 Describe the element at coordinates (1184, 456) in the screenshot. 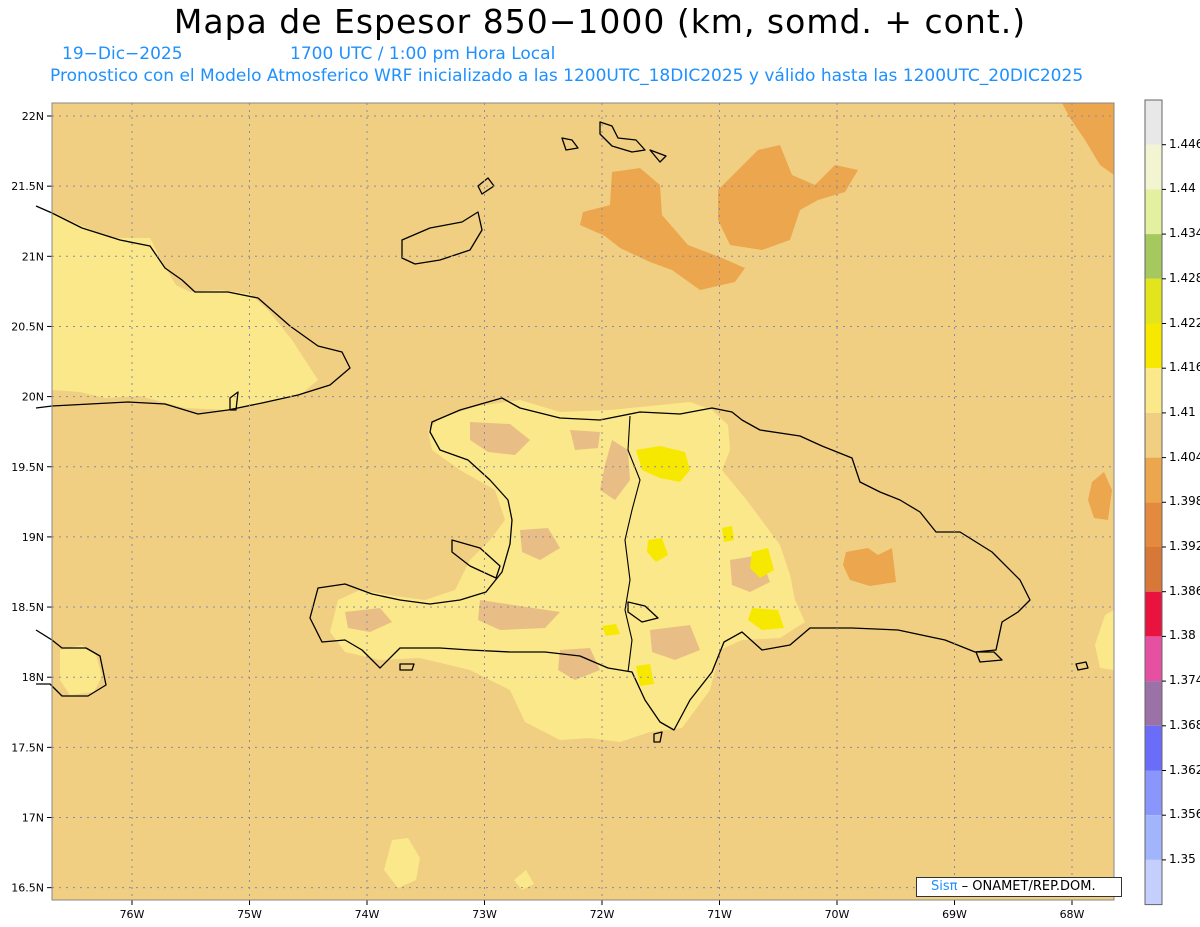

I see `colorbar-label: 1.404` at that location.